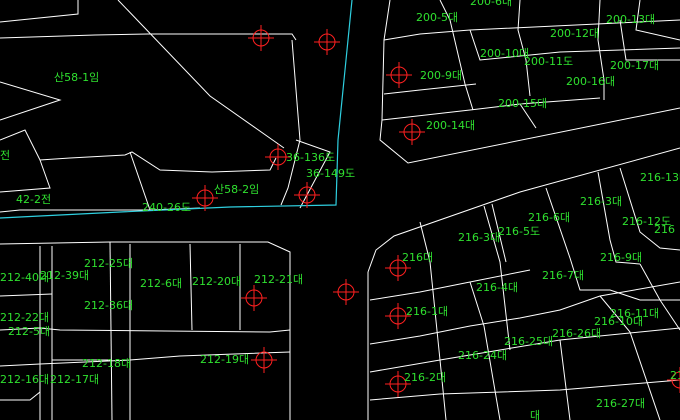  I want to click on parcel-label: 200-15대, so click(523, 103).